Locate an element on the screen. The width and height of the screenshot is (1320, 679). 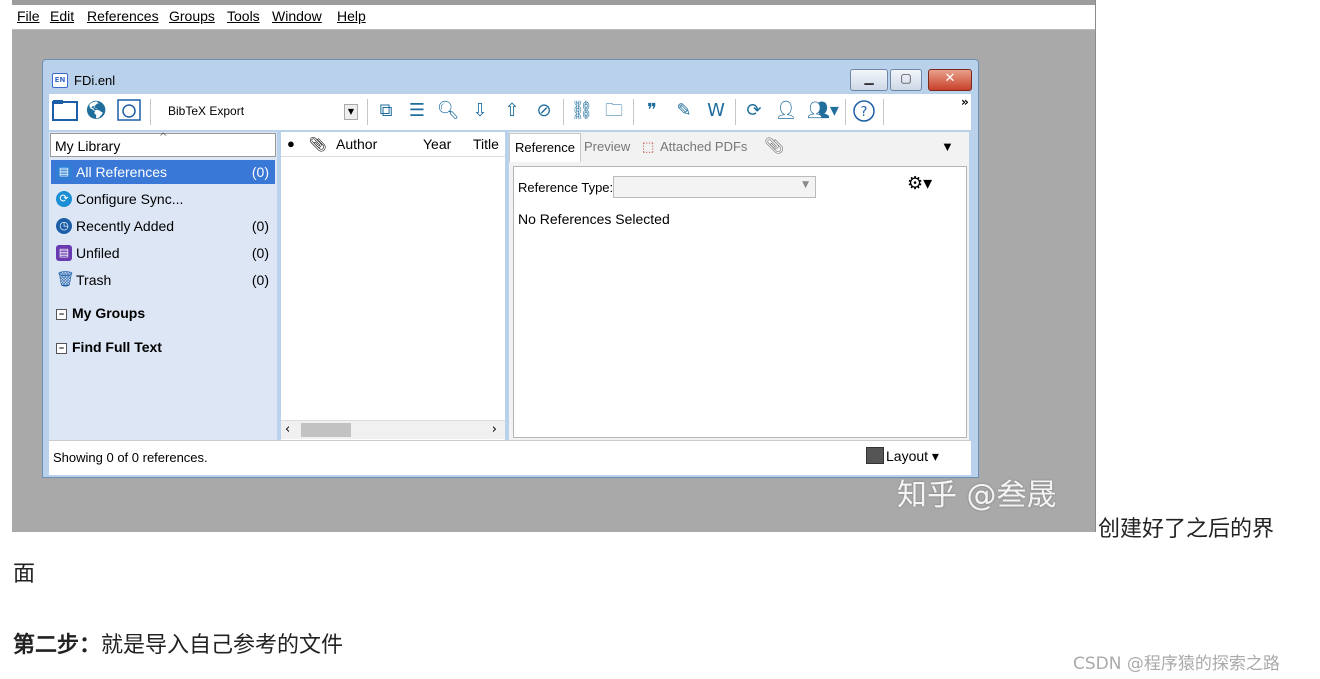
integrated-library-icon is located at coordinates (129, 111).